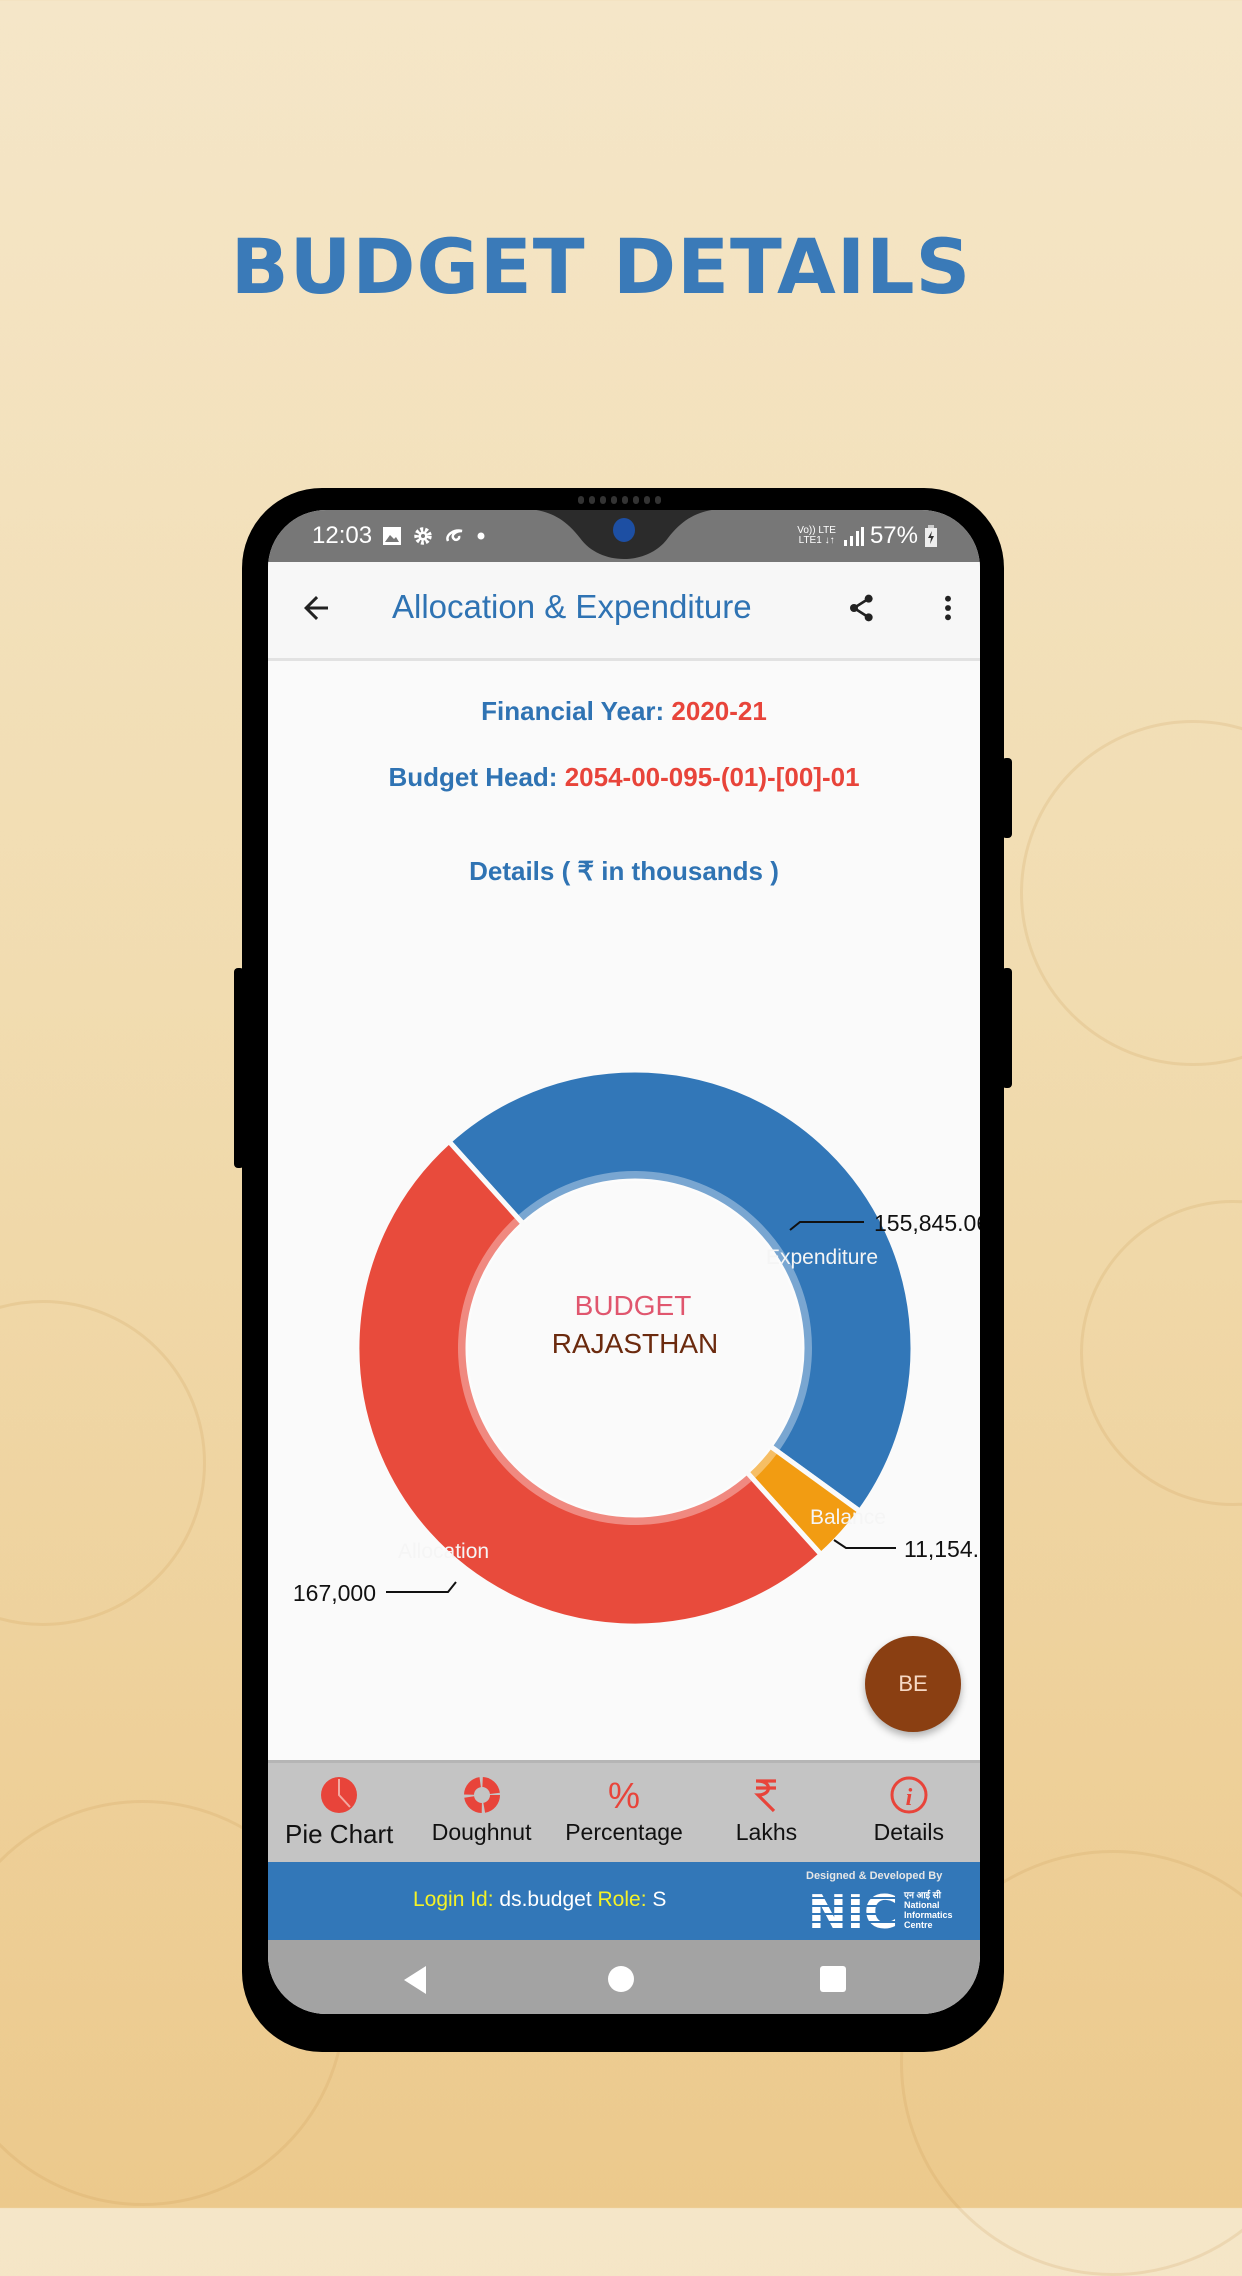  Describe the element at coordinates (848, 1517) in the screenshot. I see `slice-label-balance: Balance` at that location.